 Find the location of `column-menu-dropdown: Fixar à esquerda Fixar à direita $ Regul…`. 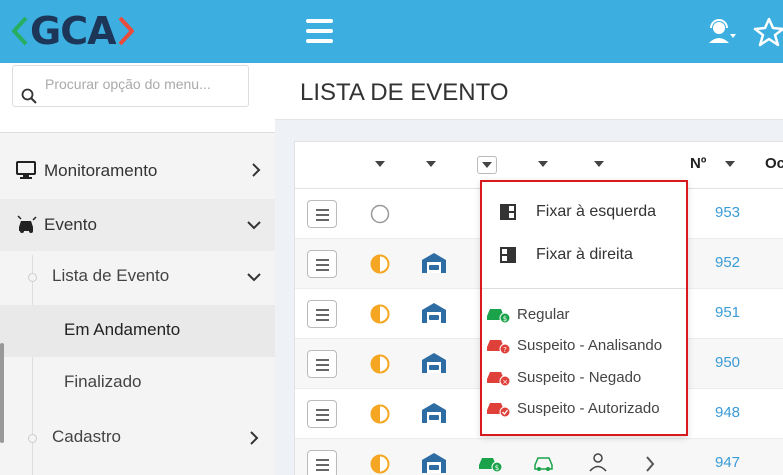

column-menu-dropdown: Fixar à esquerda Fixar à direita $ Regul… is located at coordinates (584, 308).